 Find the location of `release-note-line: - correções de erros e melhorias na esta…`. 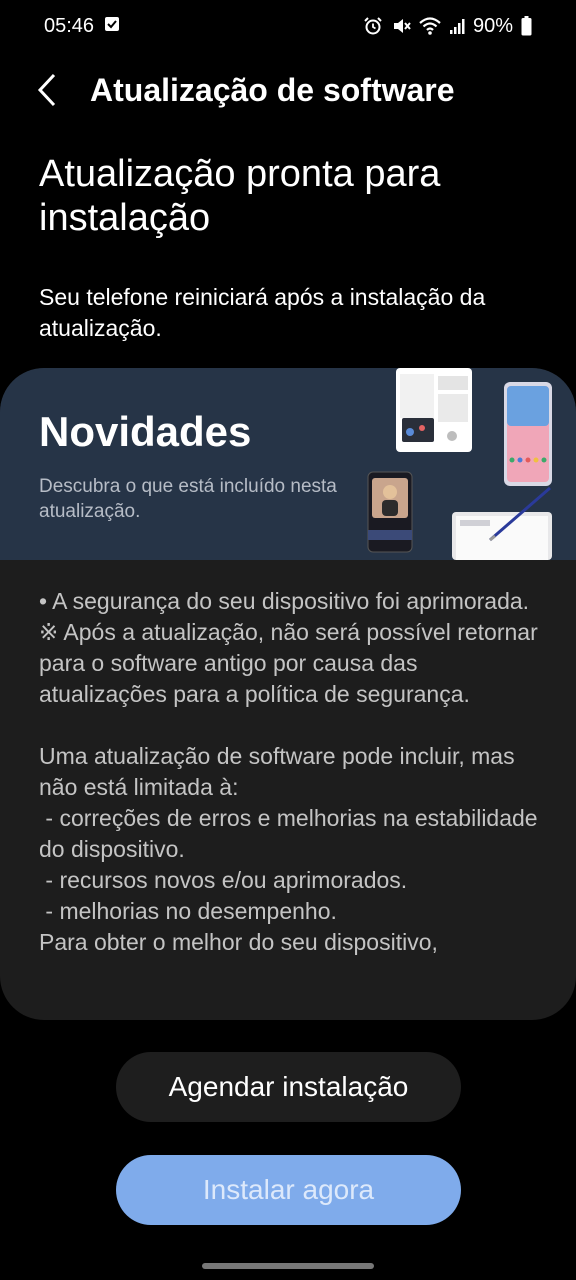

release-note-line: - correções de erros e melhorias na esta… is located at coordinates (291, 833).